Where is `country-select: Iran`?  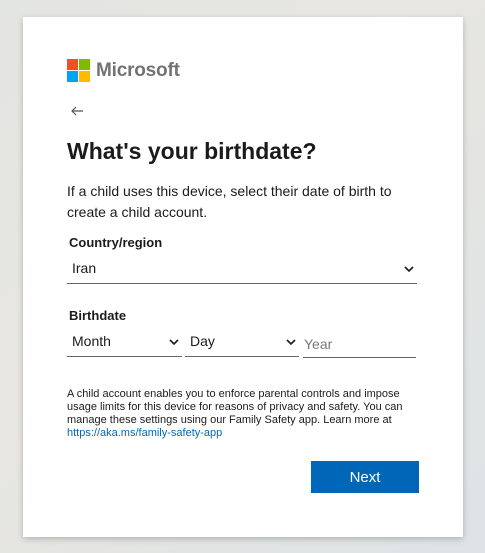
country-select: Iran is located at coordinates (242, 270).